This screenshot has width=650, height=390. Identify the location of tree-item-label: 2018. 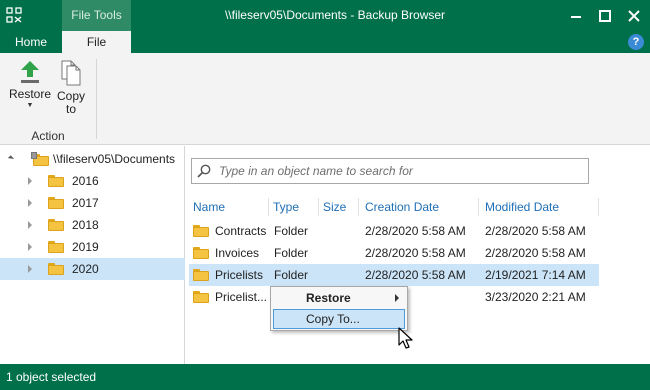
(85, 225).